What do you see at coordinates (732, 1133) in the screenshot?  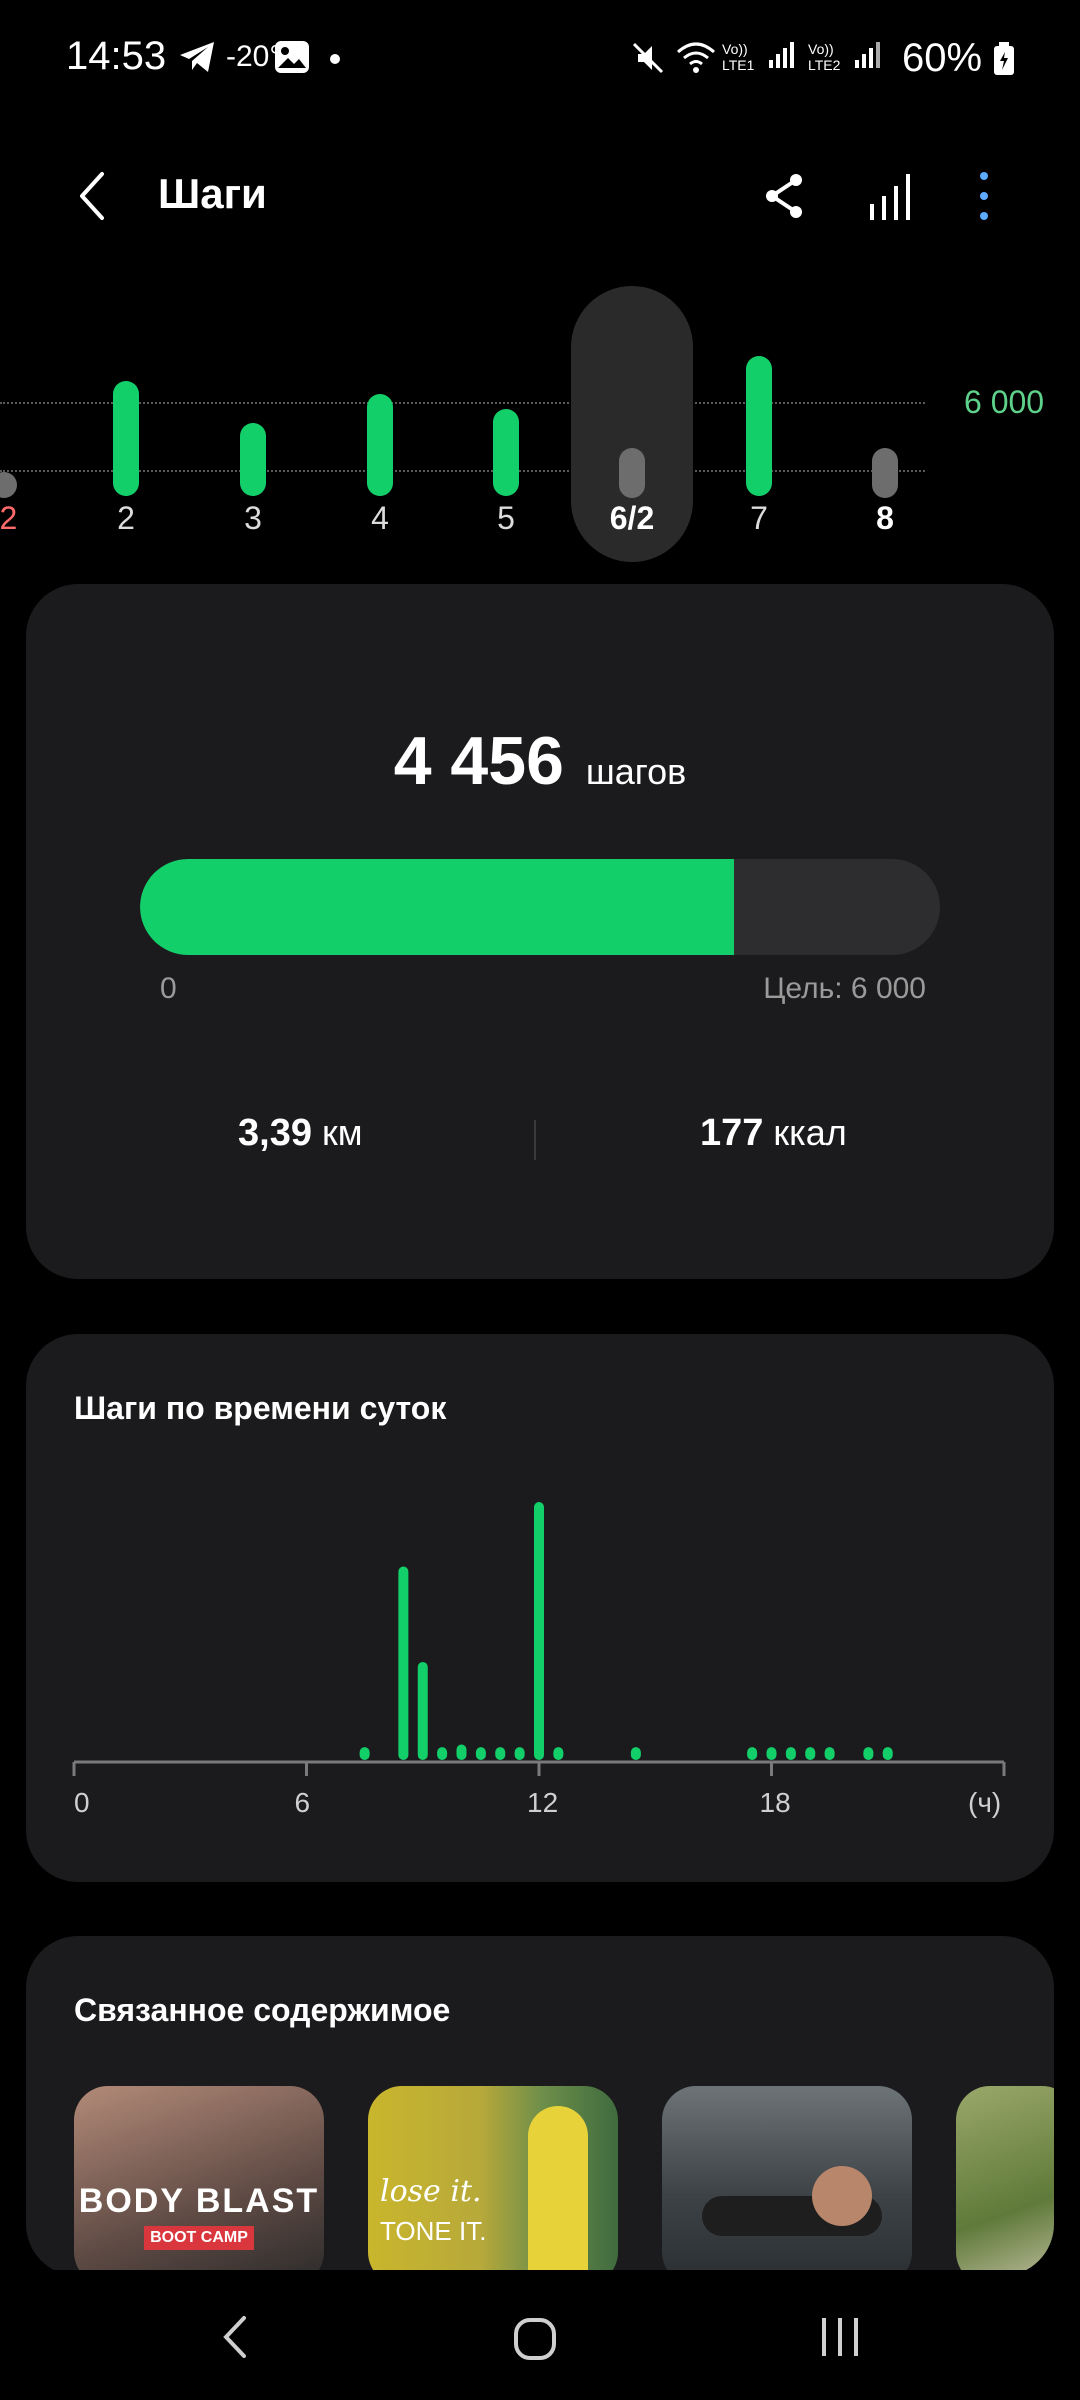 I see `calories-value: 177` at bounding box center [732, 1133].